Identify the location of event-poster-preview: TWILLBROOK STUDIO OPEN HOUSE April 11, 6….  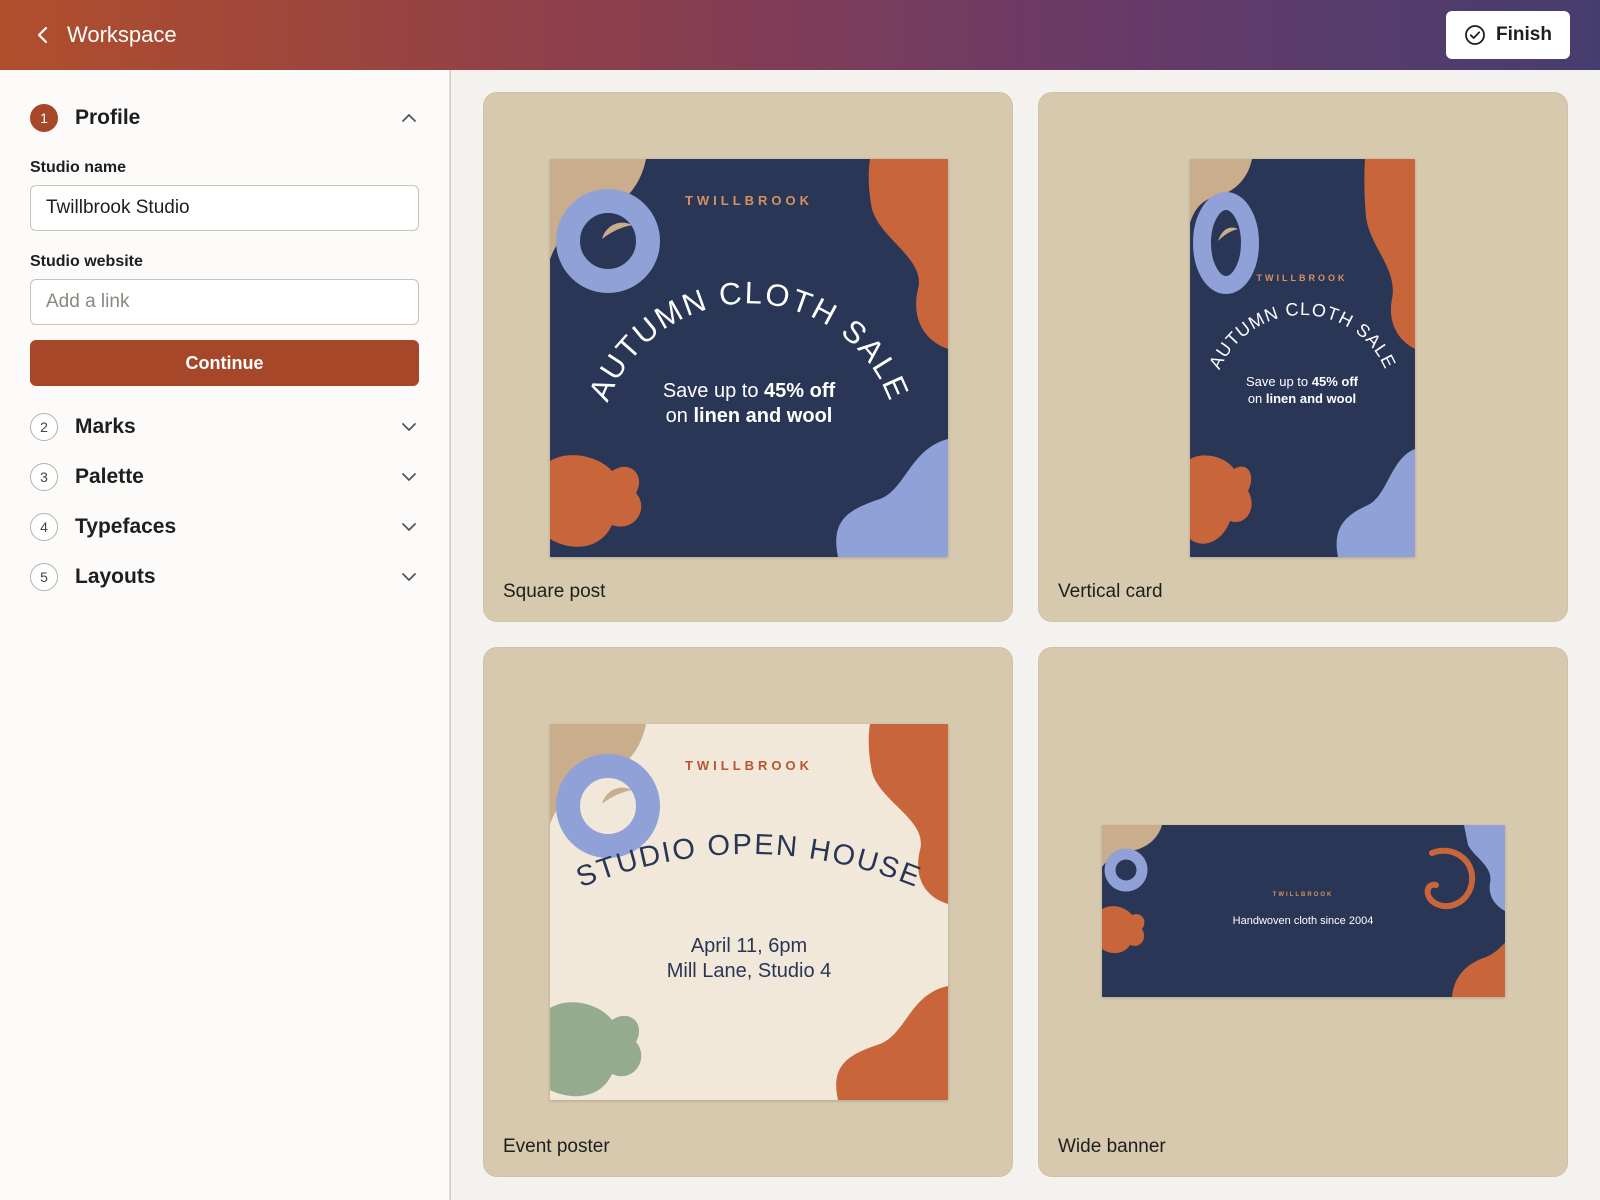
(749, 912).